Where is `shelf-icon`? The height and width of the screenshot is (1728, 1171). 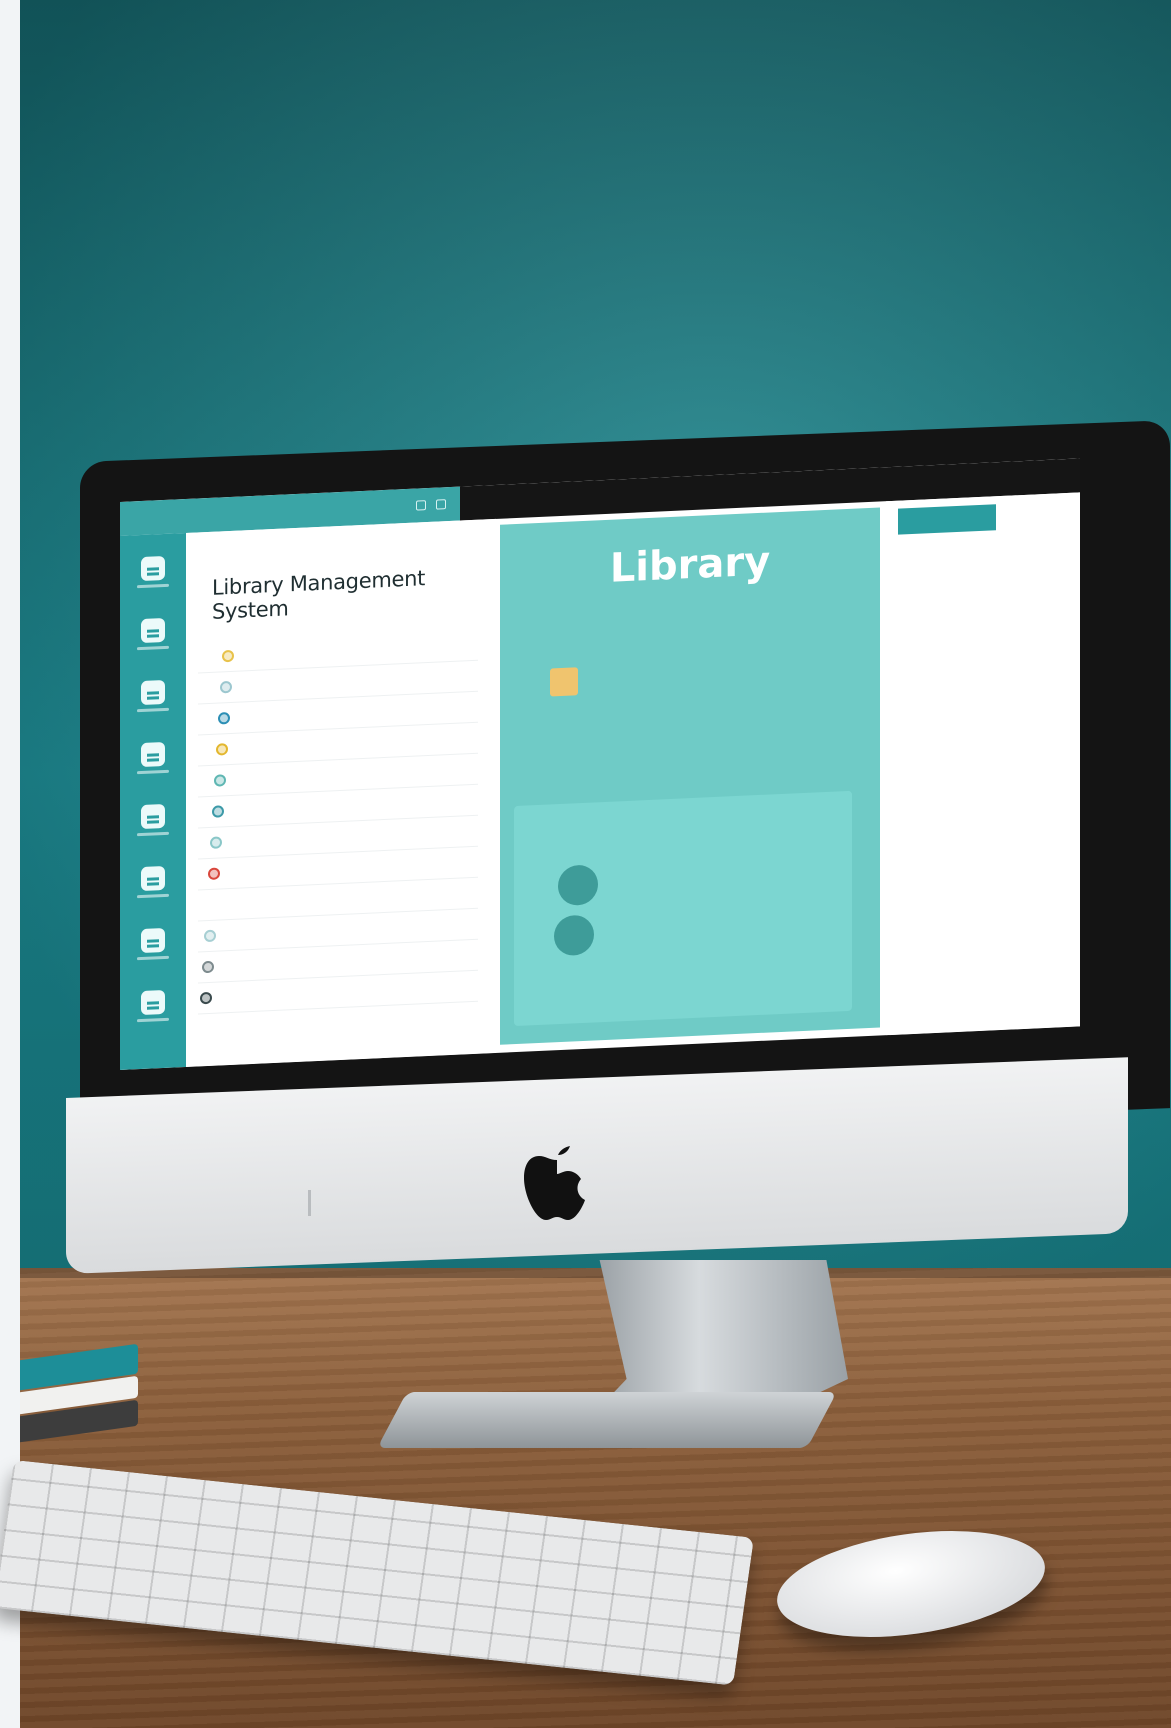 shelf-icon is located at coordinates (153, 944).